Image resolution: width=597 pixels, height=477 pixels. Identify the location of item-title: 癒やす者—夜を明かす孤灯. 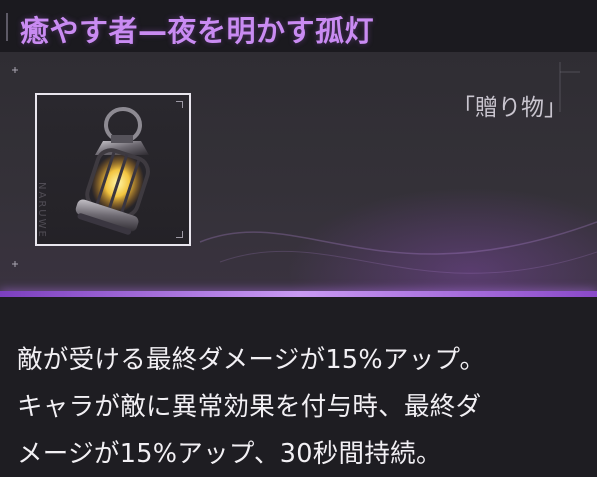
(197, 31).